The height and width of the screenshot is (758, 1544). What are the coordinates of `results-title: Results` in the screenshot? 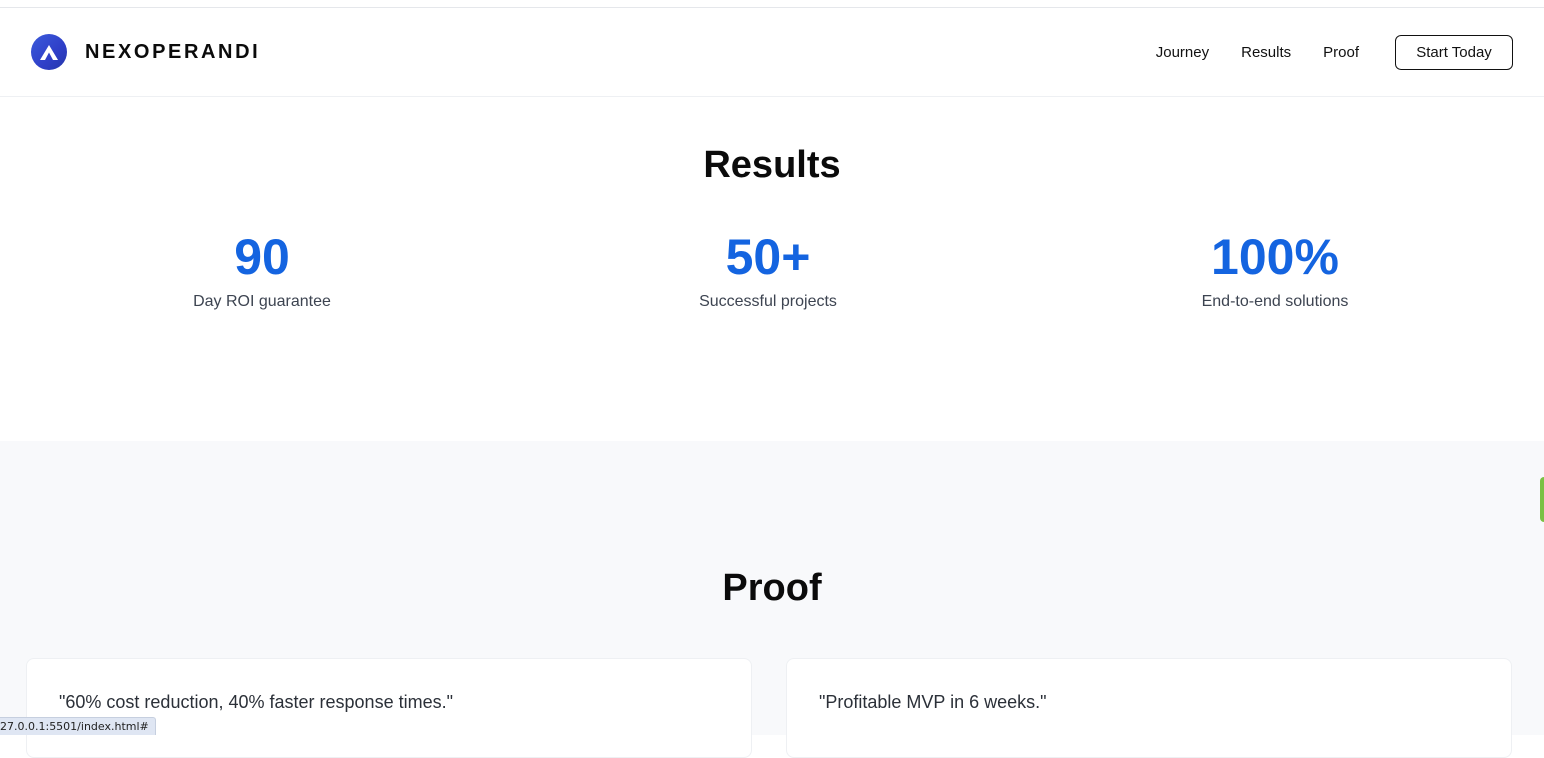 It's located at (772, 165).